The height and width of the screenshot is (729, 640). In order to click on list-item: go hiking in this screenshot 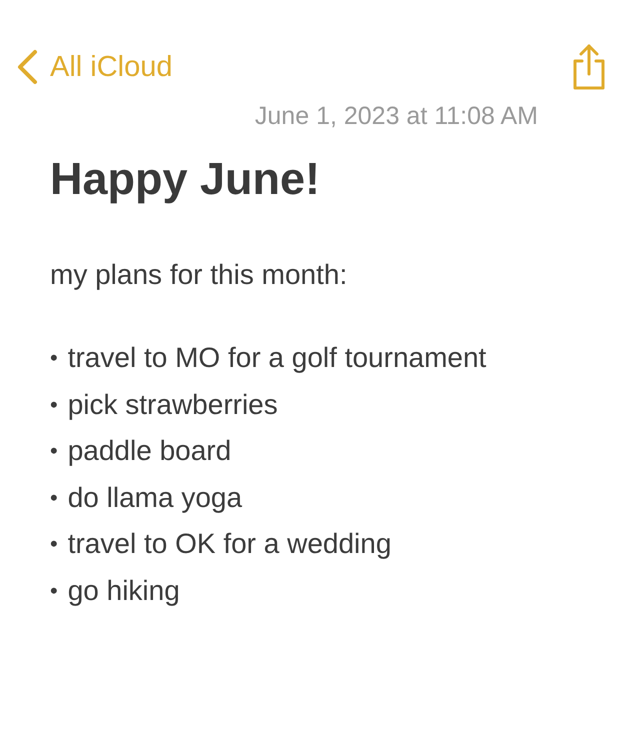, I will do `click(124, 590)`.